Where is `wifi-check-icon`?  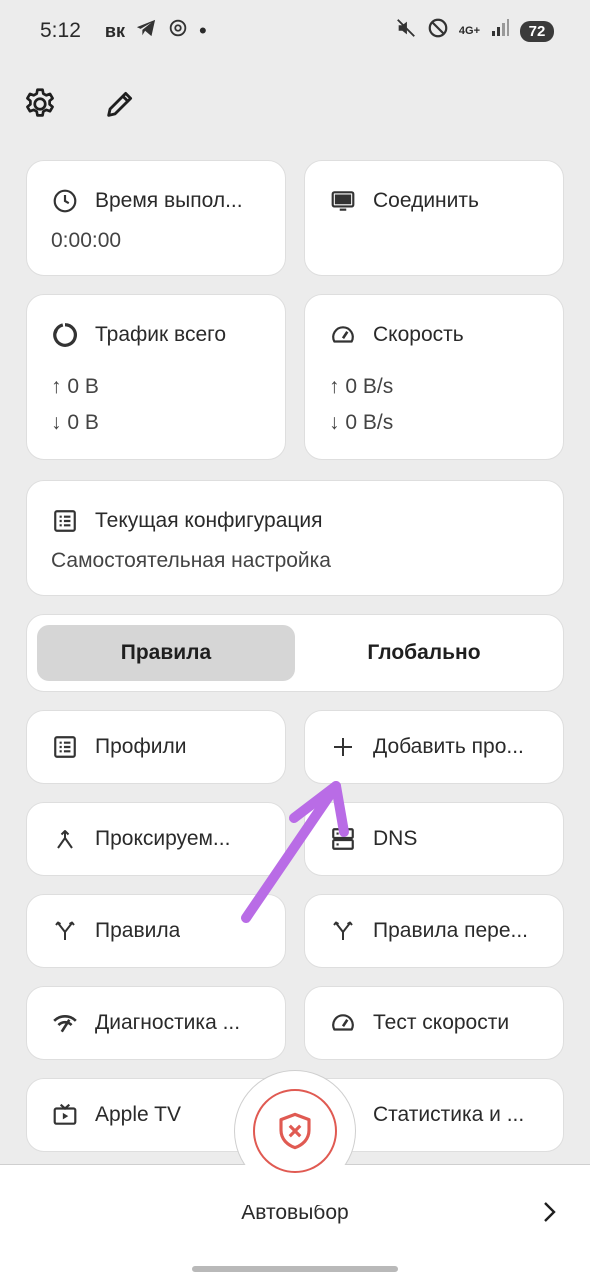
wifi-check-icon is located at coordinates (65, 1023).